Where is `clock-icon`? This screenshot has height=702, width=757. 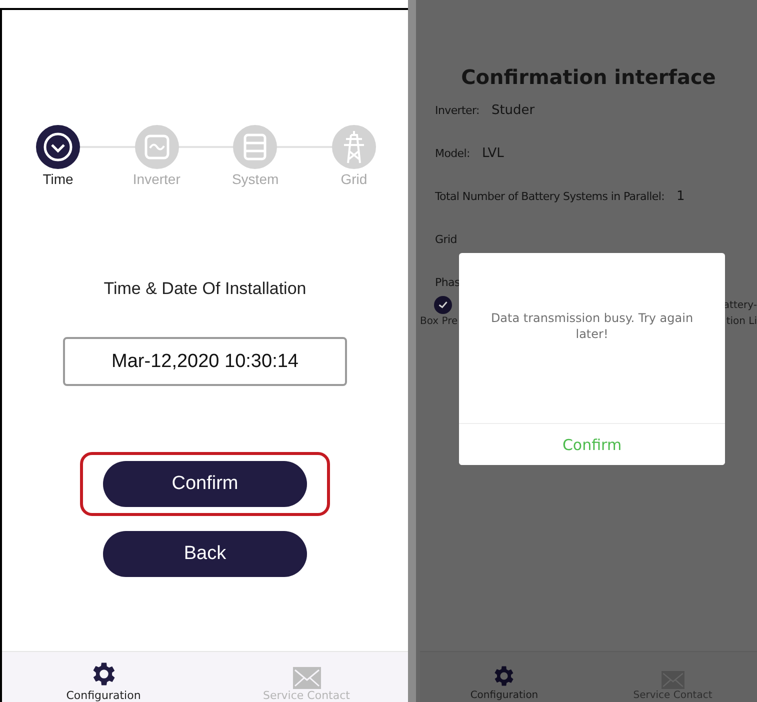
clock-icon is located at coordinates (58, 147).